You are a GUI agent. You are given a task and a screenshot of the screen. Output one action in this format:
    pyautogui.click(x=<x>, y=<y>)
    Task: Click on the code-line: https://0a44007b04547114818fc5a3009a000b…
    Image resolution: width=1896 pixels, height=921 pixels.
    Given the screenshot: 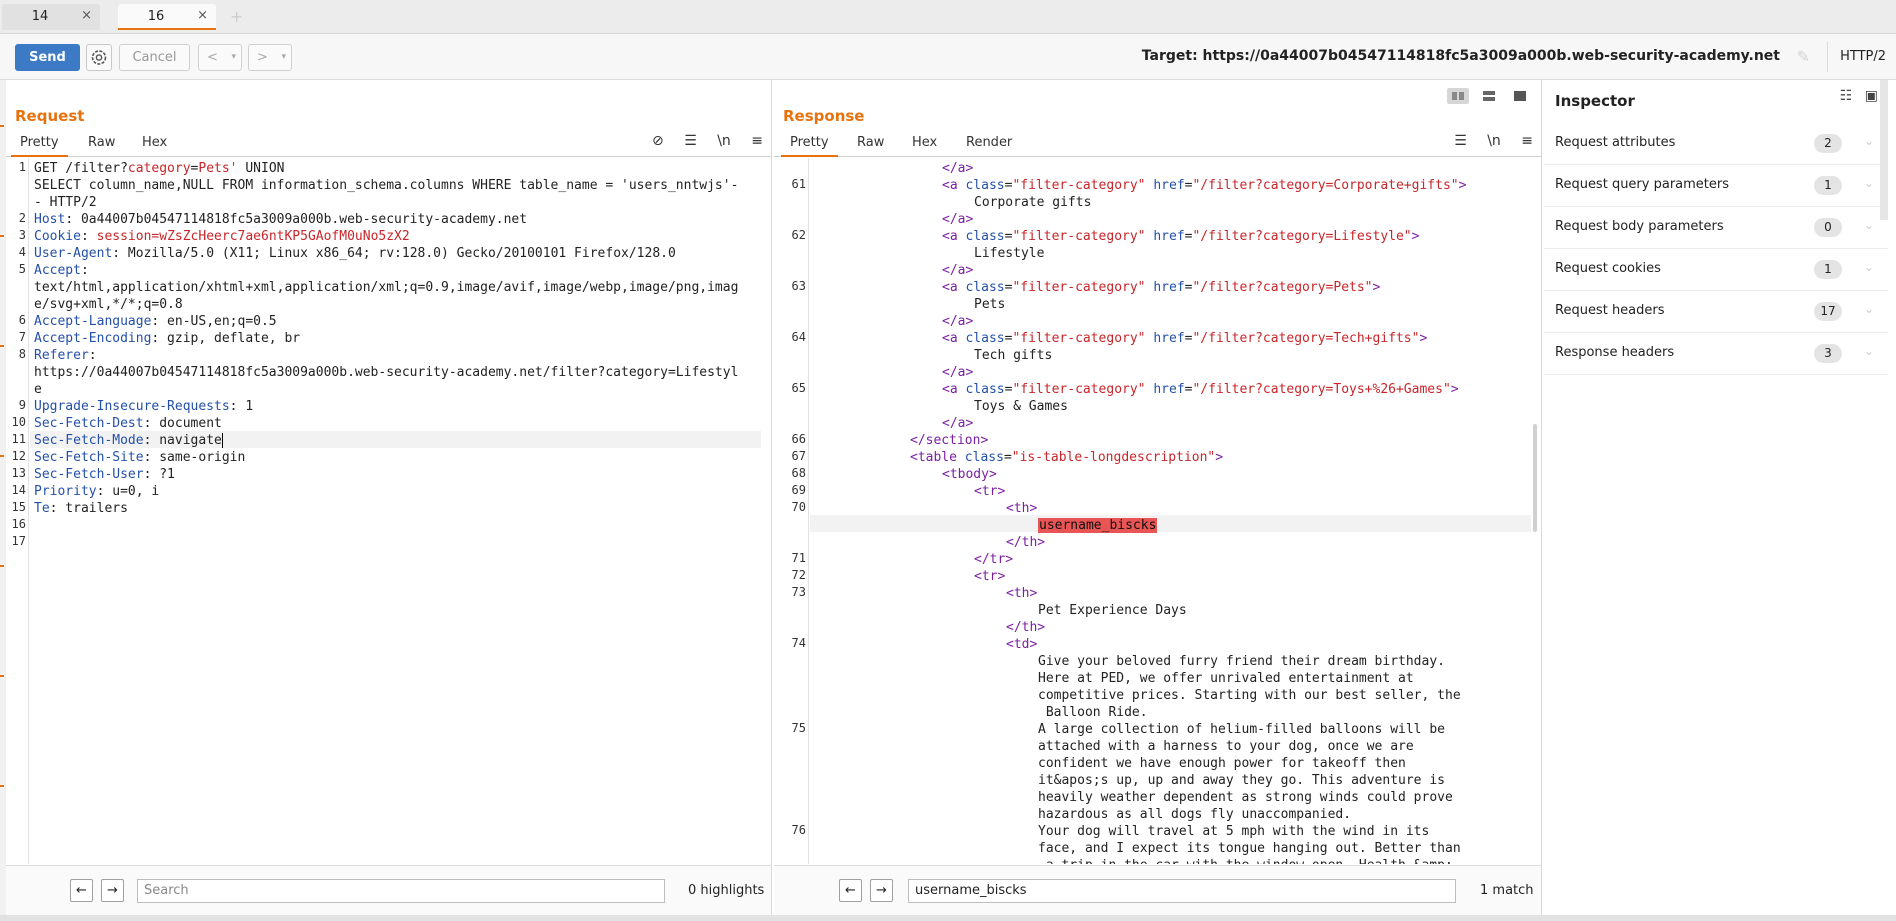 What is the action you would take?
    pyautogui.click(x=386, y=372)
    